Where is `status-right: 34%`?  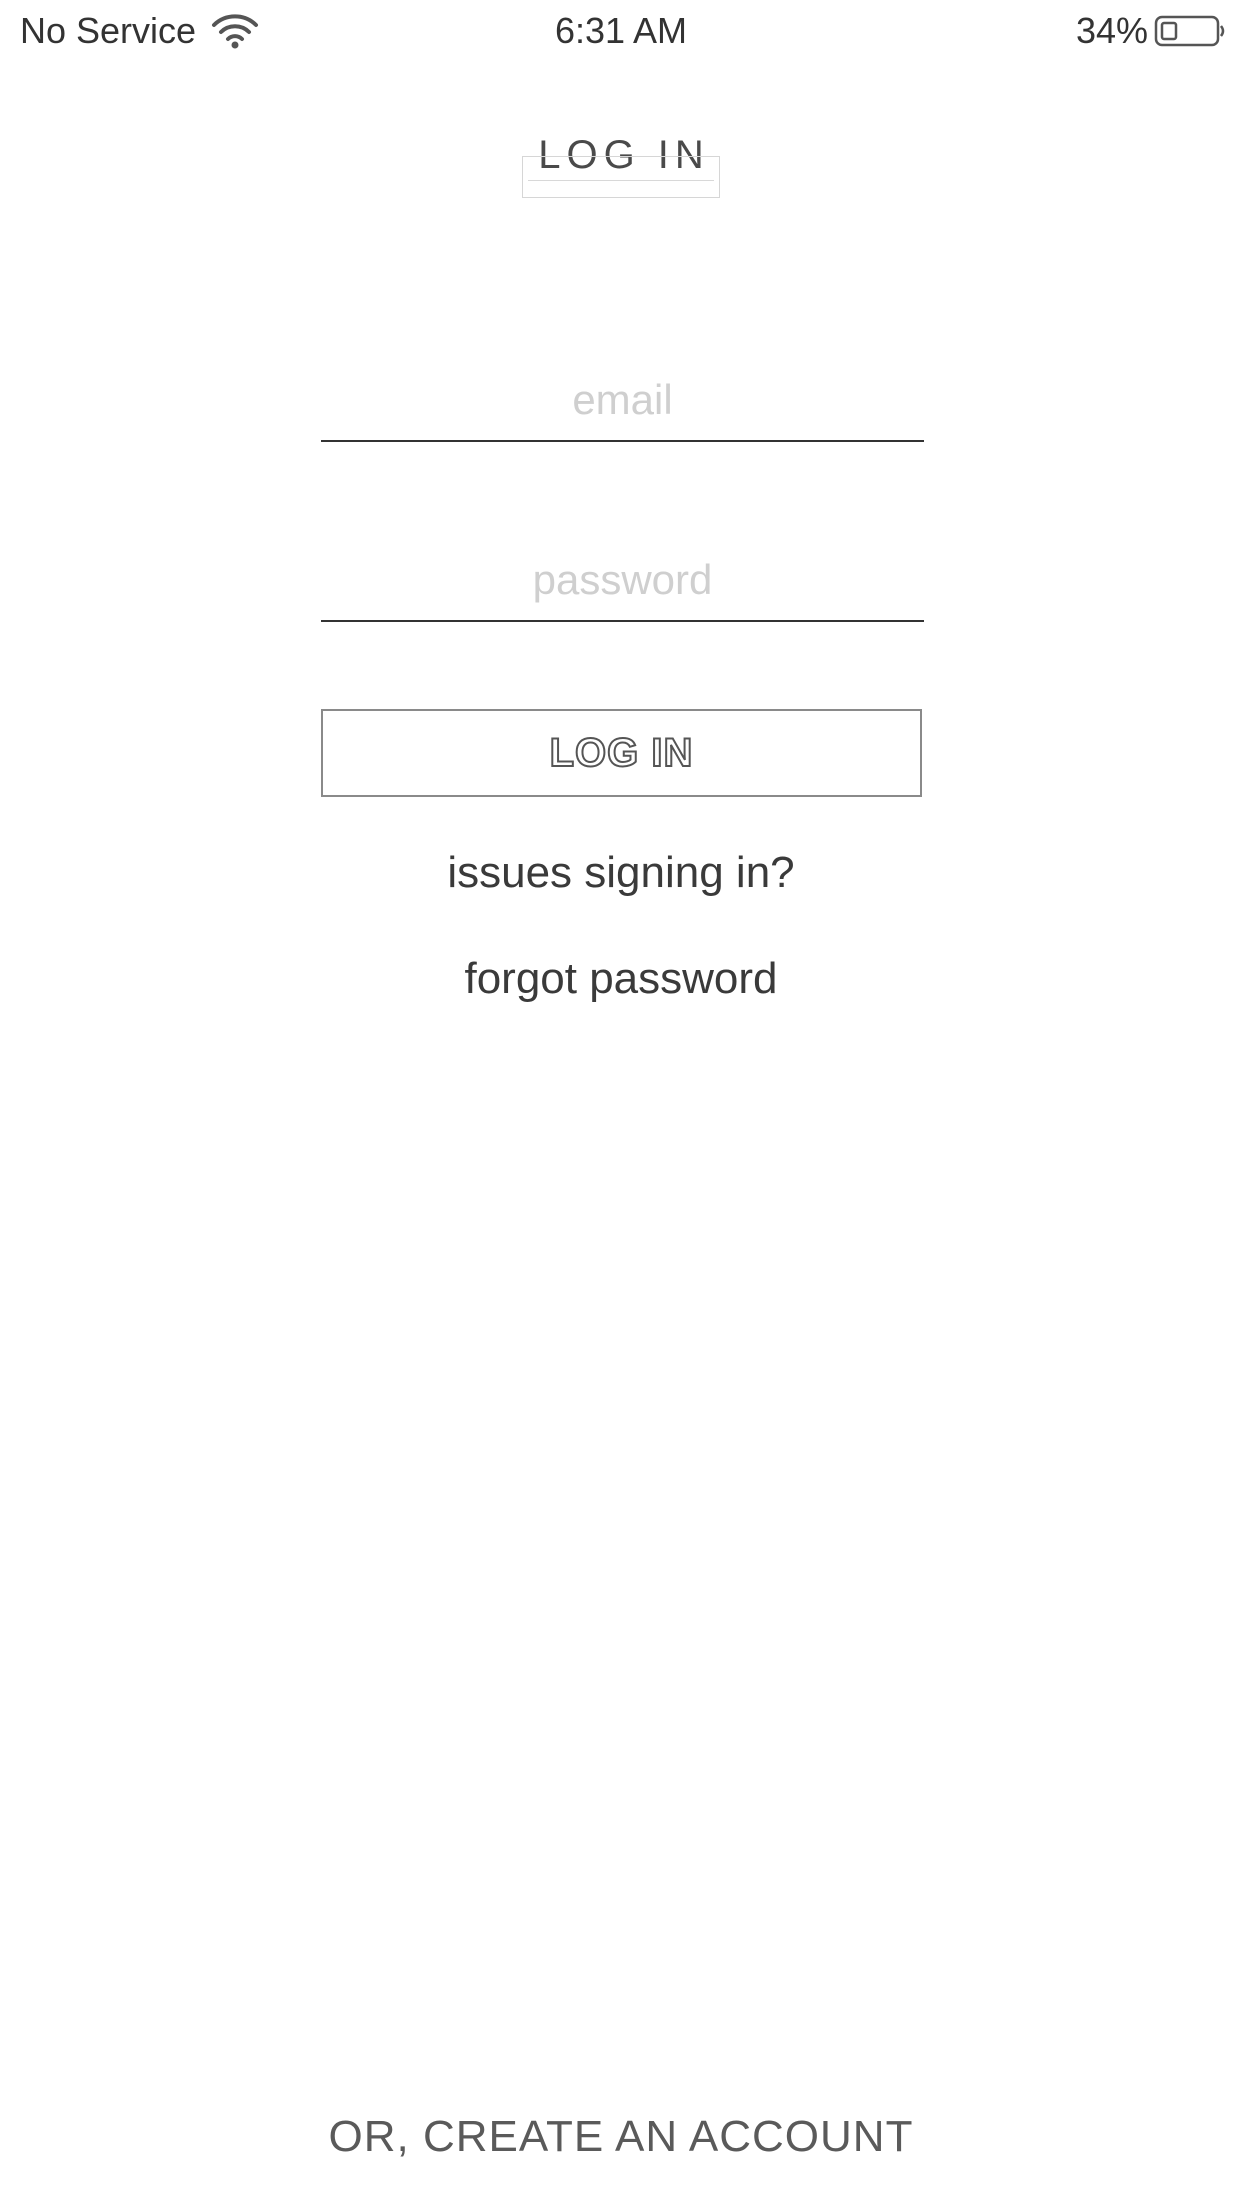 status-right: 34% is located at coordinates (1151, 31).